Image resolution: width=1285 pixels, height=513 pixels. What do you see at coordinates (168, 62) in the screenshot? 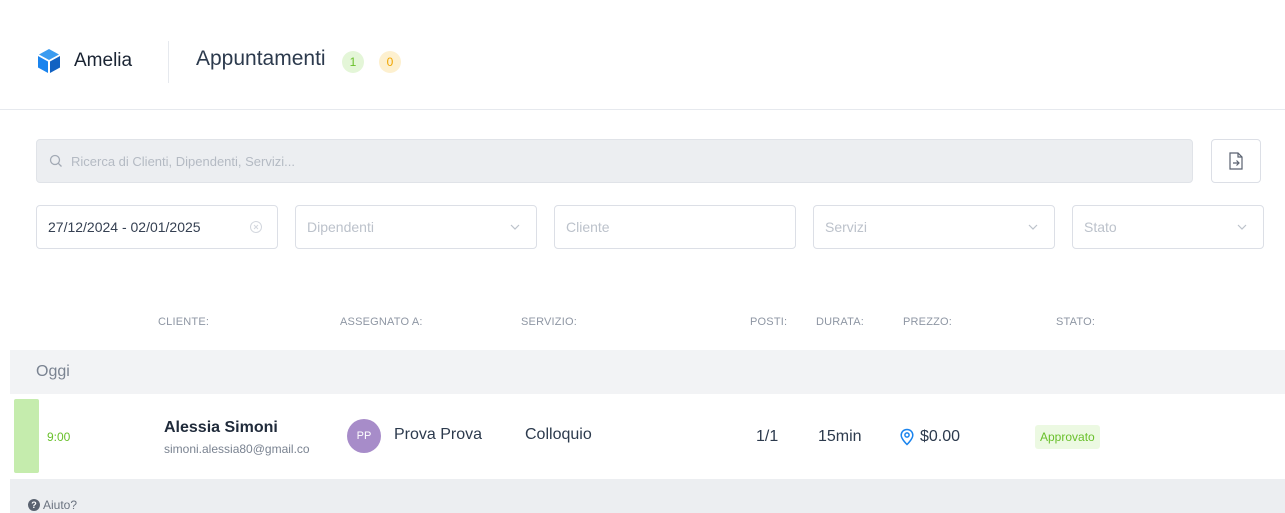
I see `header-divider` at bounding box center [168, 62].